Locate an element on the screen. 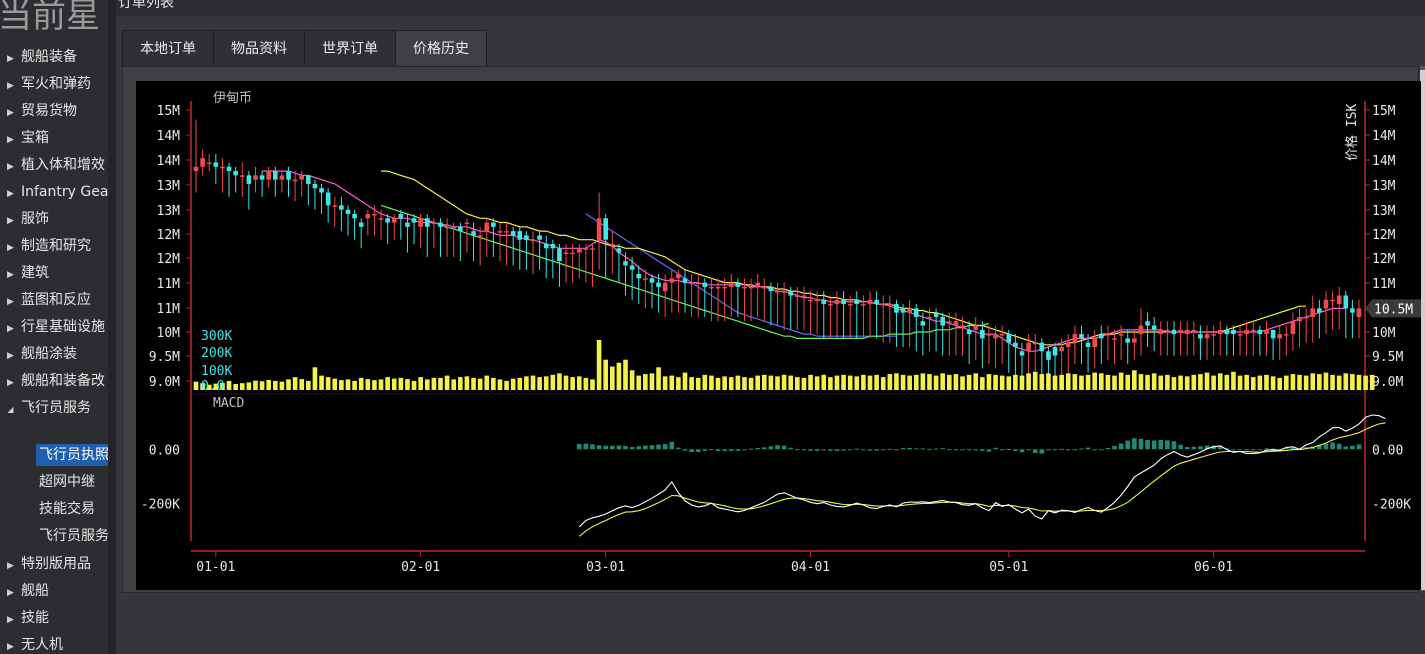 The image size is (1425, 654). market-group-label: 贸易货物 is located at coordinates (49, 111).